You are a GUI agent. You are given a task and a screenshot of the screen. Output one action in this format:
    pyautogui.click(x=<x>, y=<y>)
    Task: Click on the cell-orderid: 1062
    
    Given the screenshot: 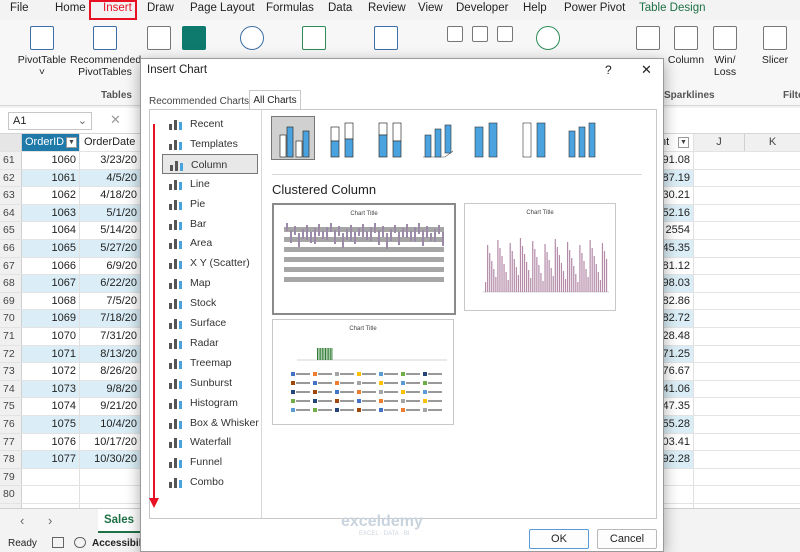 What is the action you would take?
    pyautogui.click(x=51, y=195)
    